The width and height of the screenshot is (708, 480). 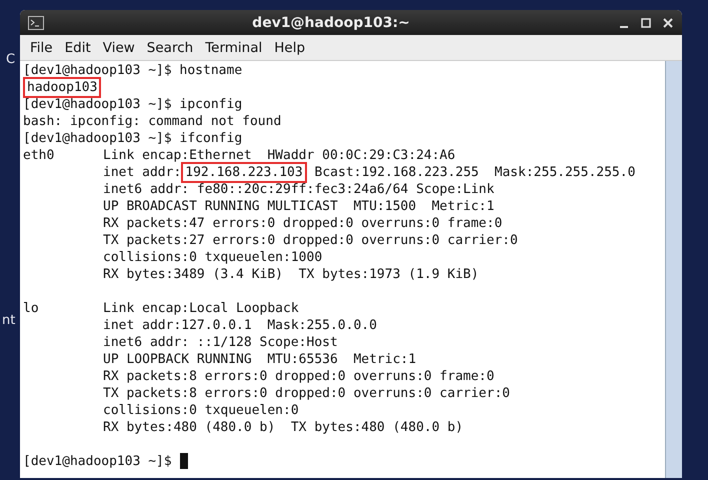 What do you see at coordinates (41, 48) in the screenshot?
I see `menu-item: File` at bounding box center [41, 48].